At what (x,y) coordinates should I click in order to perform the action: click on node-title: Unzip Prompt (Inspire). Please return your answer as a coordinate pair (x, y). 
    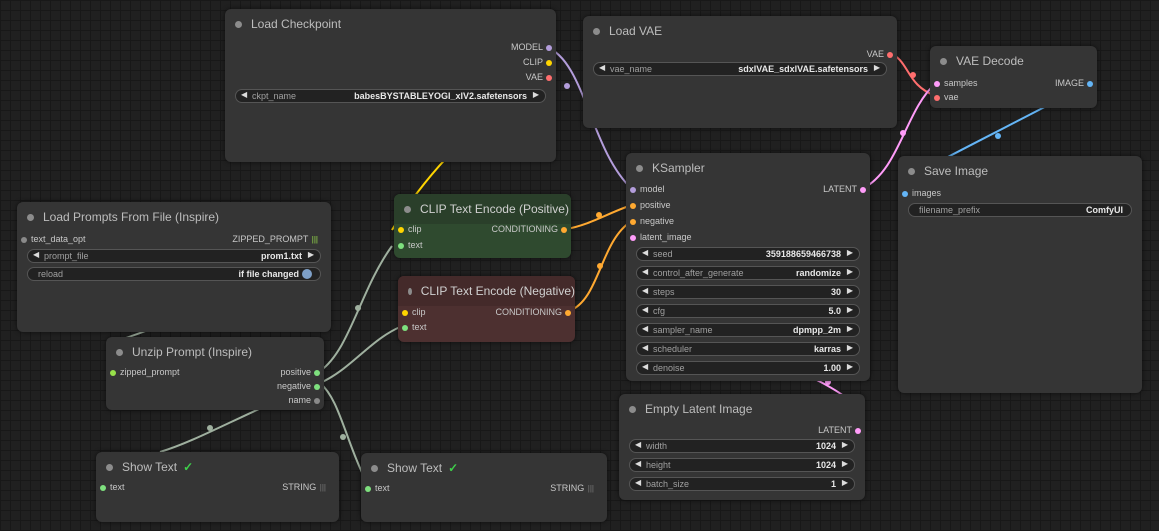
    Looking at the image, I should click on (215, 352).